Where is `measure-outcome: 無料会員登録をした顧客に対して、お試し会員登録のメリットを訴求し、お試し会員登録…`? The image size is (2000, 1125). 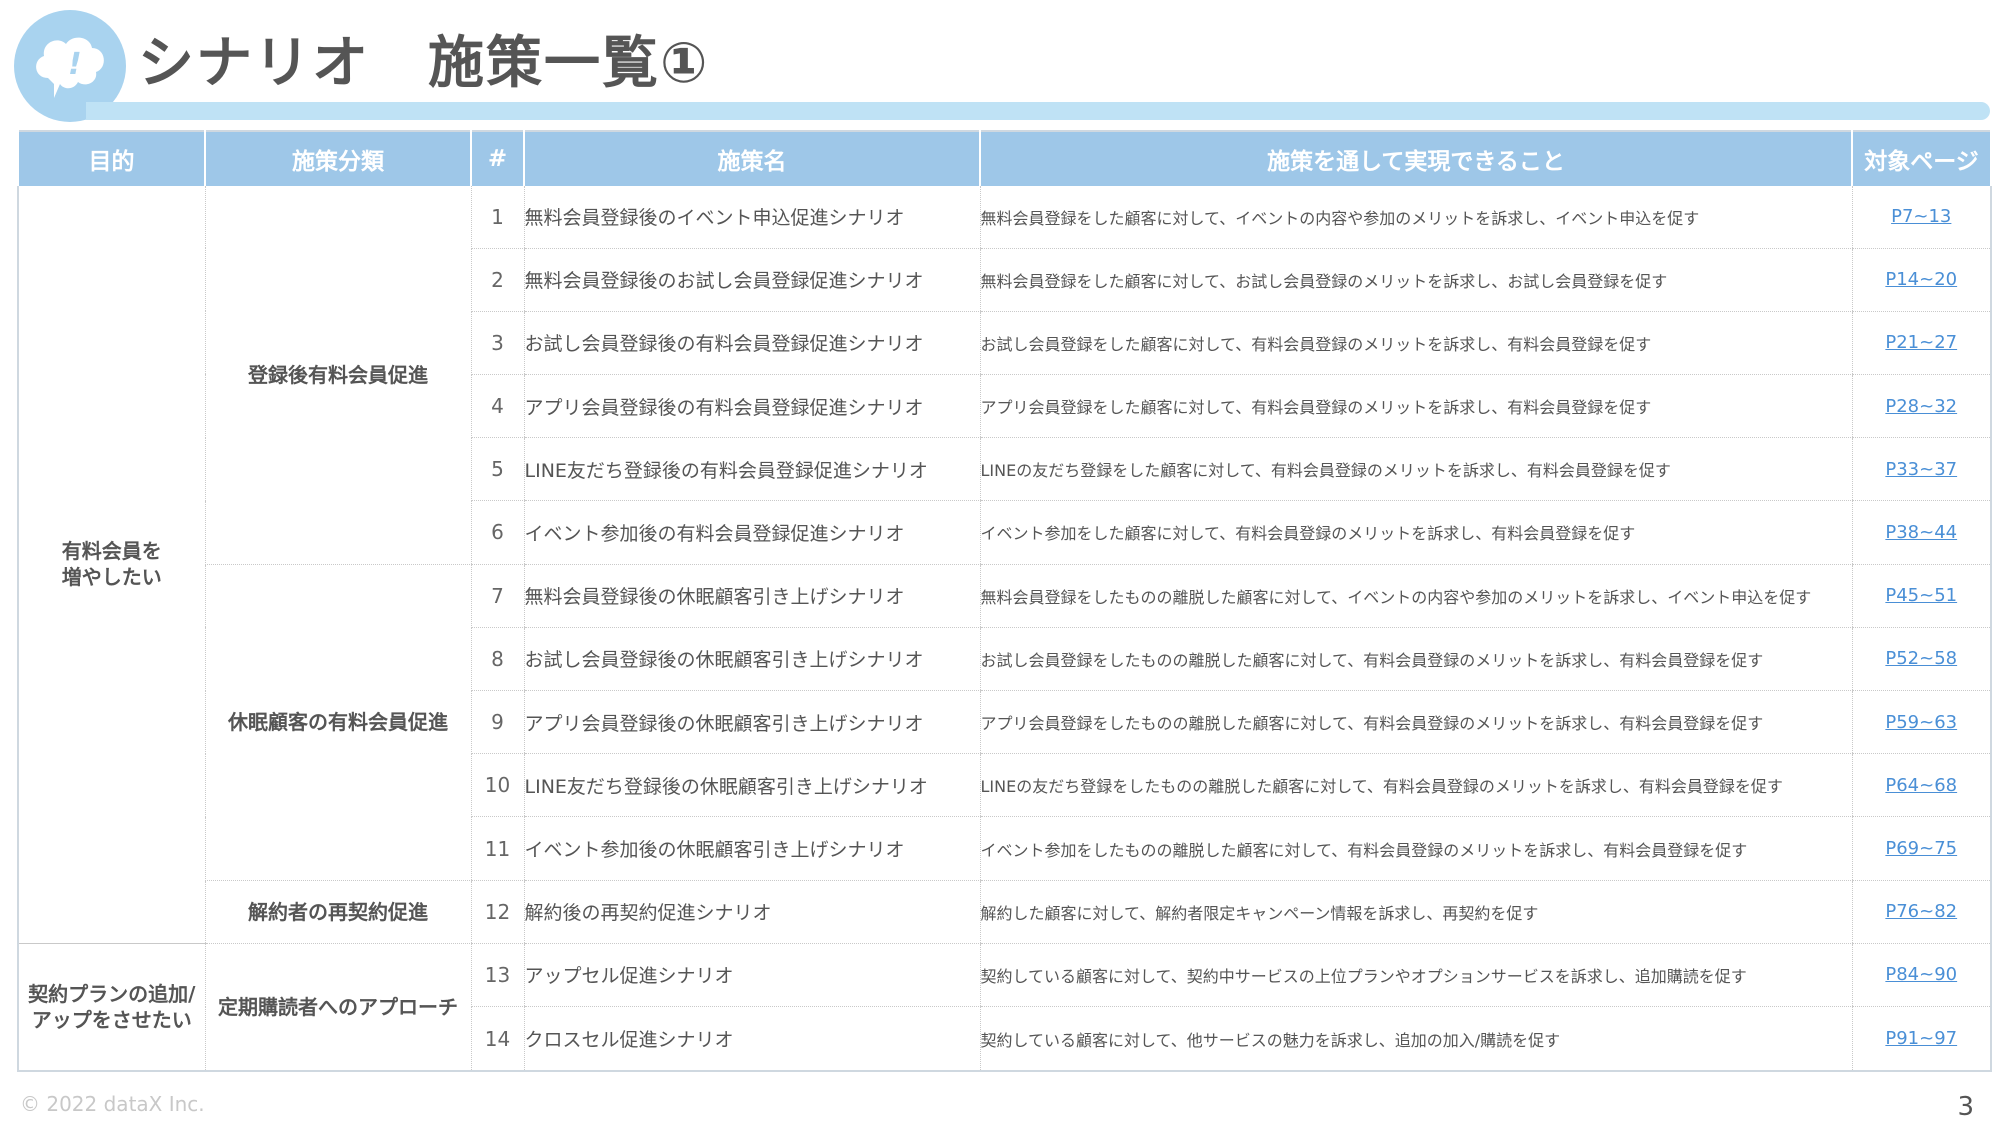
measure-outcome: 無料会員登録をした顧客に対して、お試し会員登録のメリットを訴求し、お試し会員登録… is located at coordinates (1415, 280).